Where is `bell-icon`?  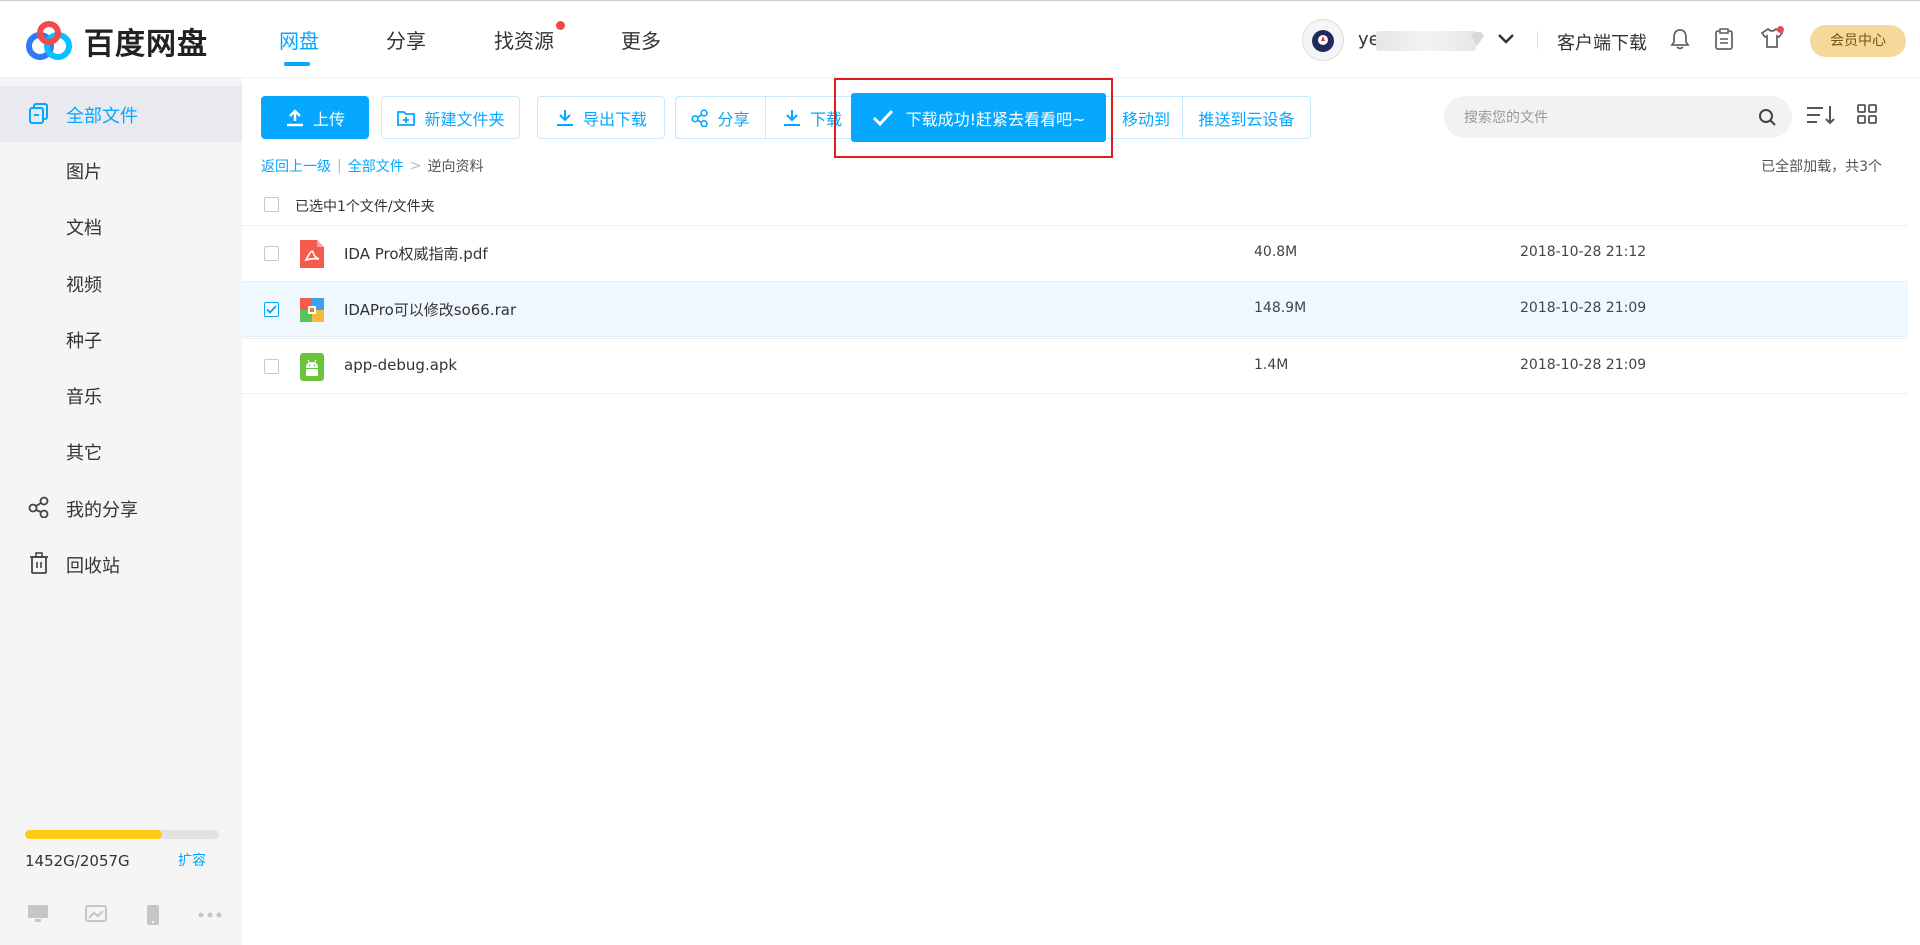 bell-icon is located at coordinates (1680, 39).